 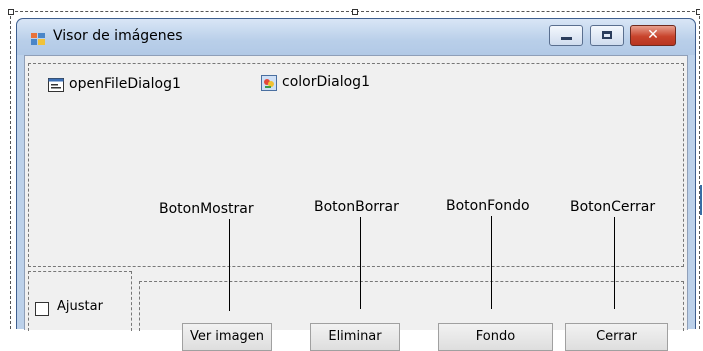 What do you see at coordinates (495, 337) in the screenshot?
I see `fondo-button: Fondo` at bounding box center [495, 337].